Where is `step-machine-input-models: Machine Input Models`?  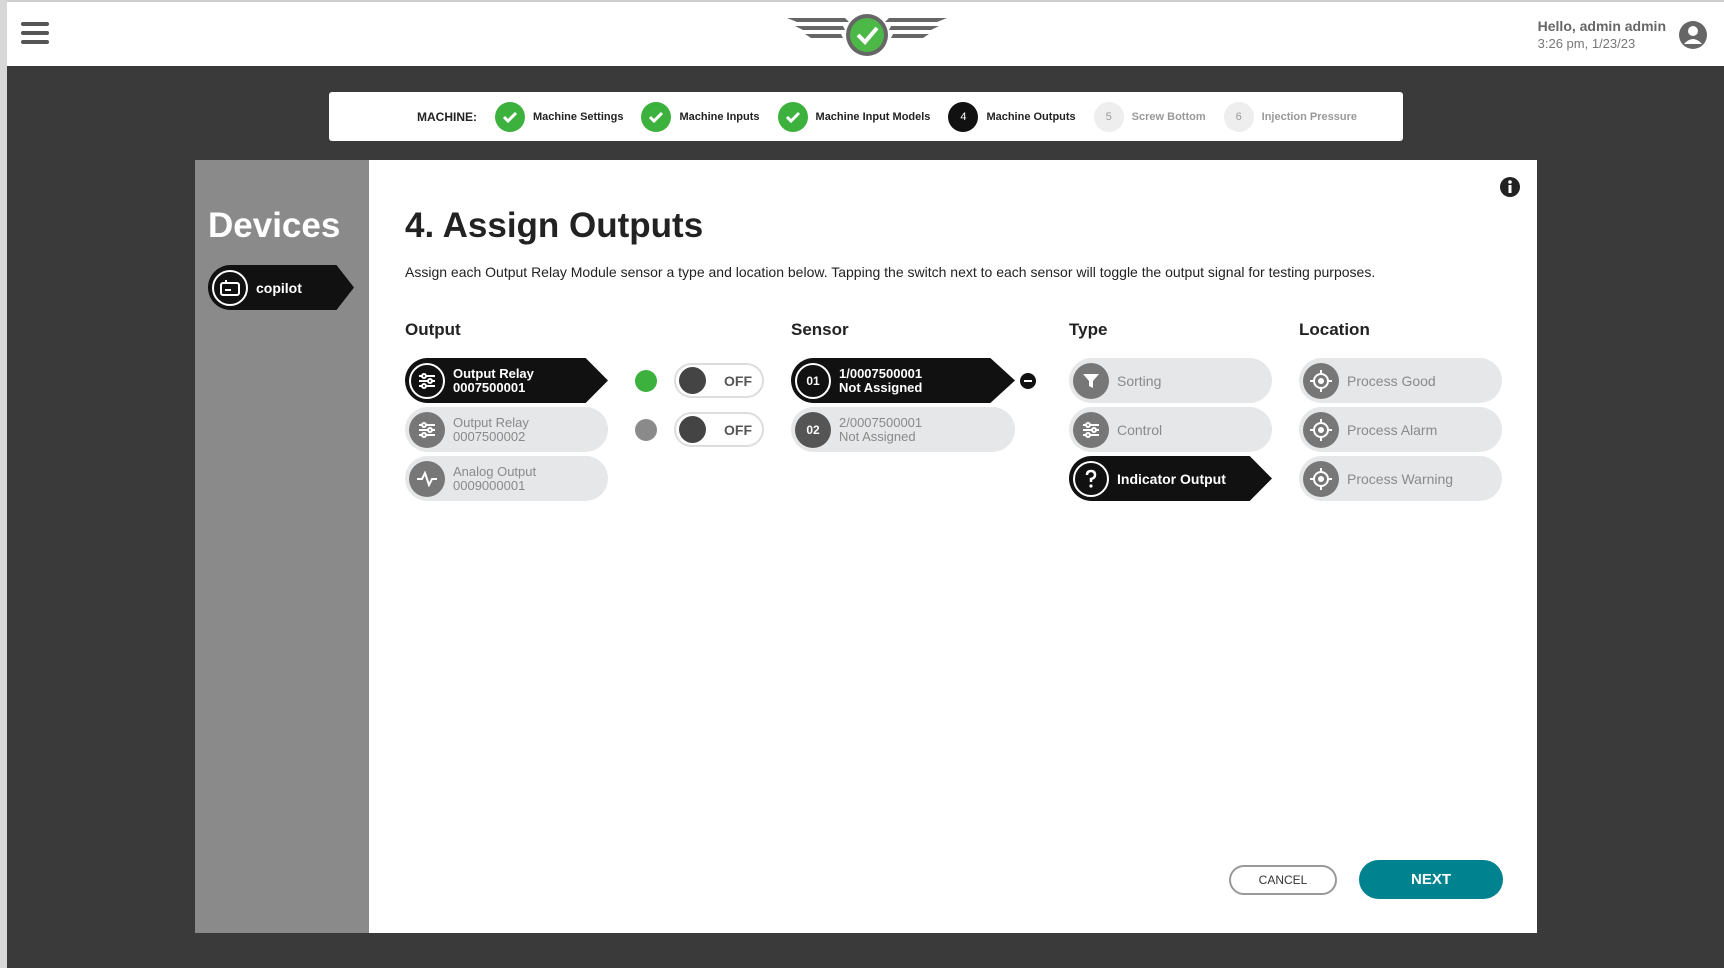
step-machine-input-models: Machine Input Models is located at coordinates (854, 116).